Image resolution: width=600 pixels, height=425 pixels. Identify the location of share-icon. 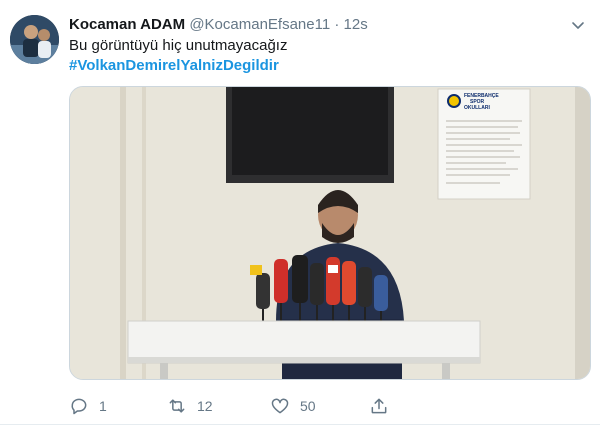
(379, 406).